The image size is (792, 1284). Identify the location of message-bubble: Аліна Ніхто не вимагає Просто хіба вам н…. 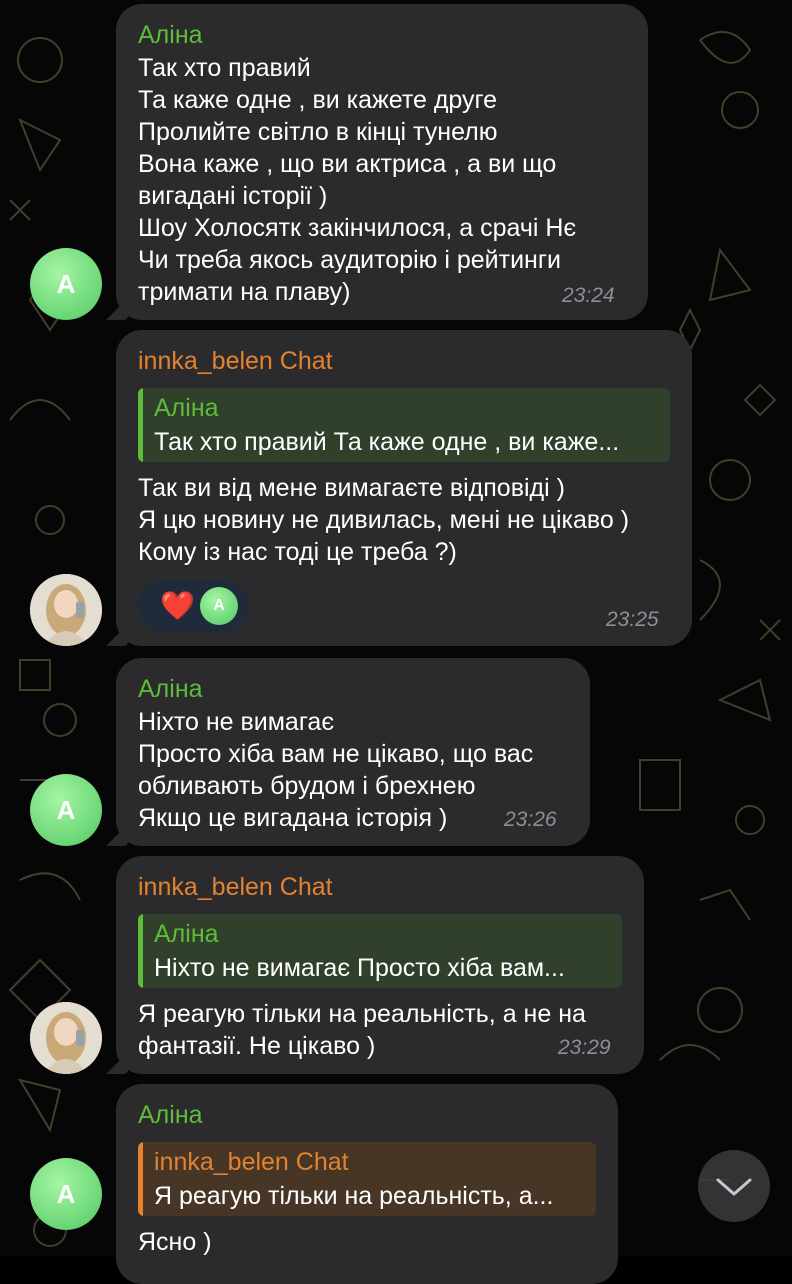
(348, 752).